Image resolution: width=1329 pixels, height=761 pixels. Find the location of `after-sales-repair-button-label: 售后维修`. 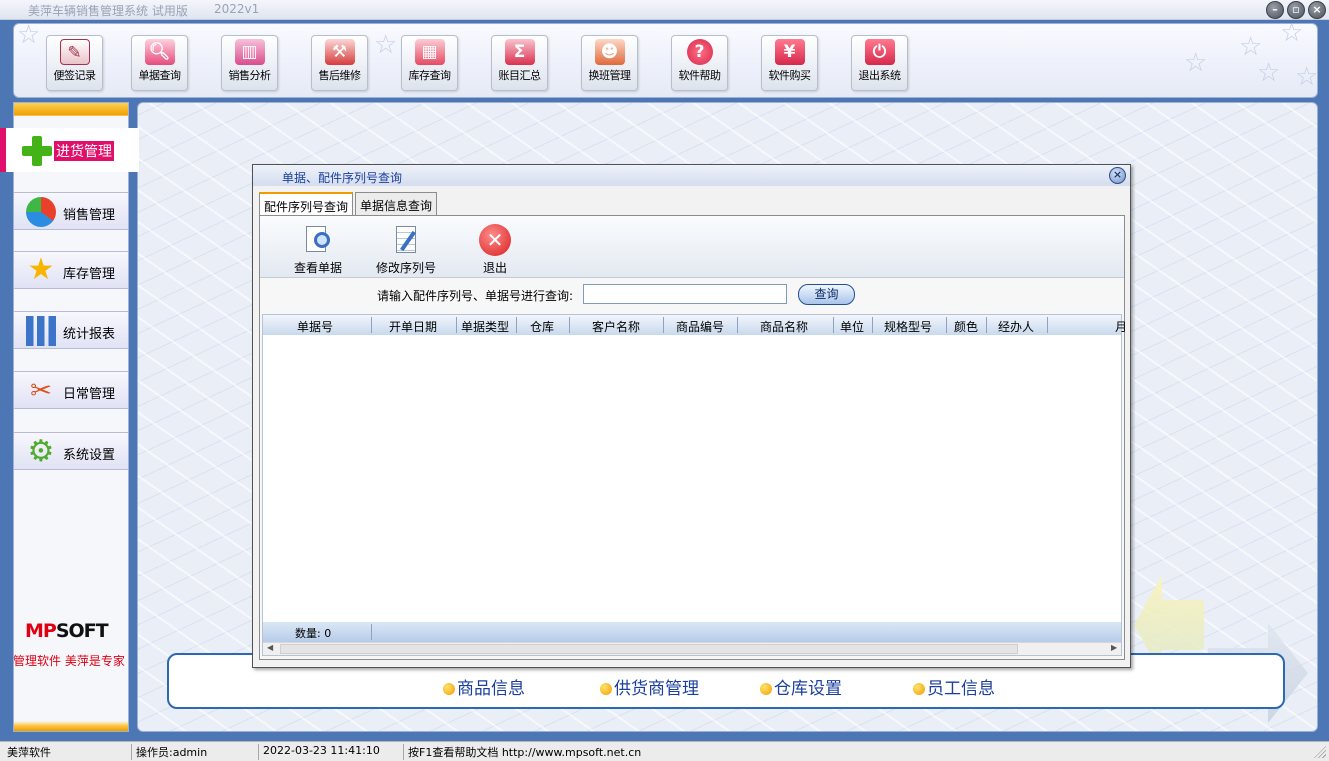

after-sales-repair-button-label: 售后维修 is located at coordinates (340, 75).